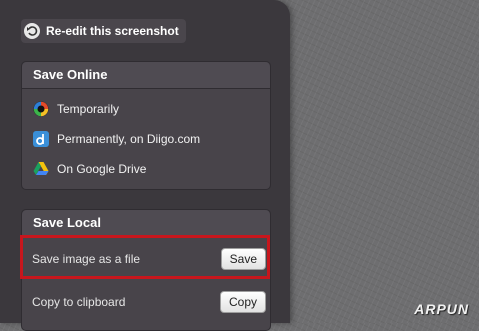 This screenshot has width=479, height=331. Describe the element at coordinates (32, 31) in the screenshot. I see `undo-icon` at that location.